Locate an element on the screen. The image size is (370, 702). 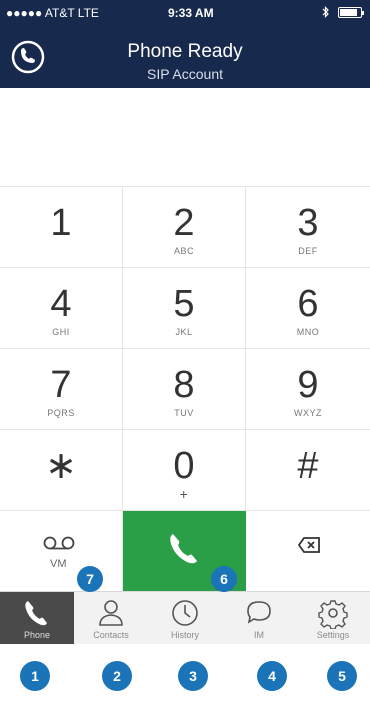
key-7: 7 PQRS is located at coordinates (61, 389).